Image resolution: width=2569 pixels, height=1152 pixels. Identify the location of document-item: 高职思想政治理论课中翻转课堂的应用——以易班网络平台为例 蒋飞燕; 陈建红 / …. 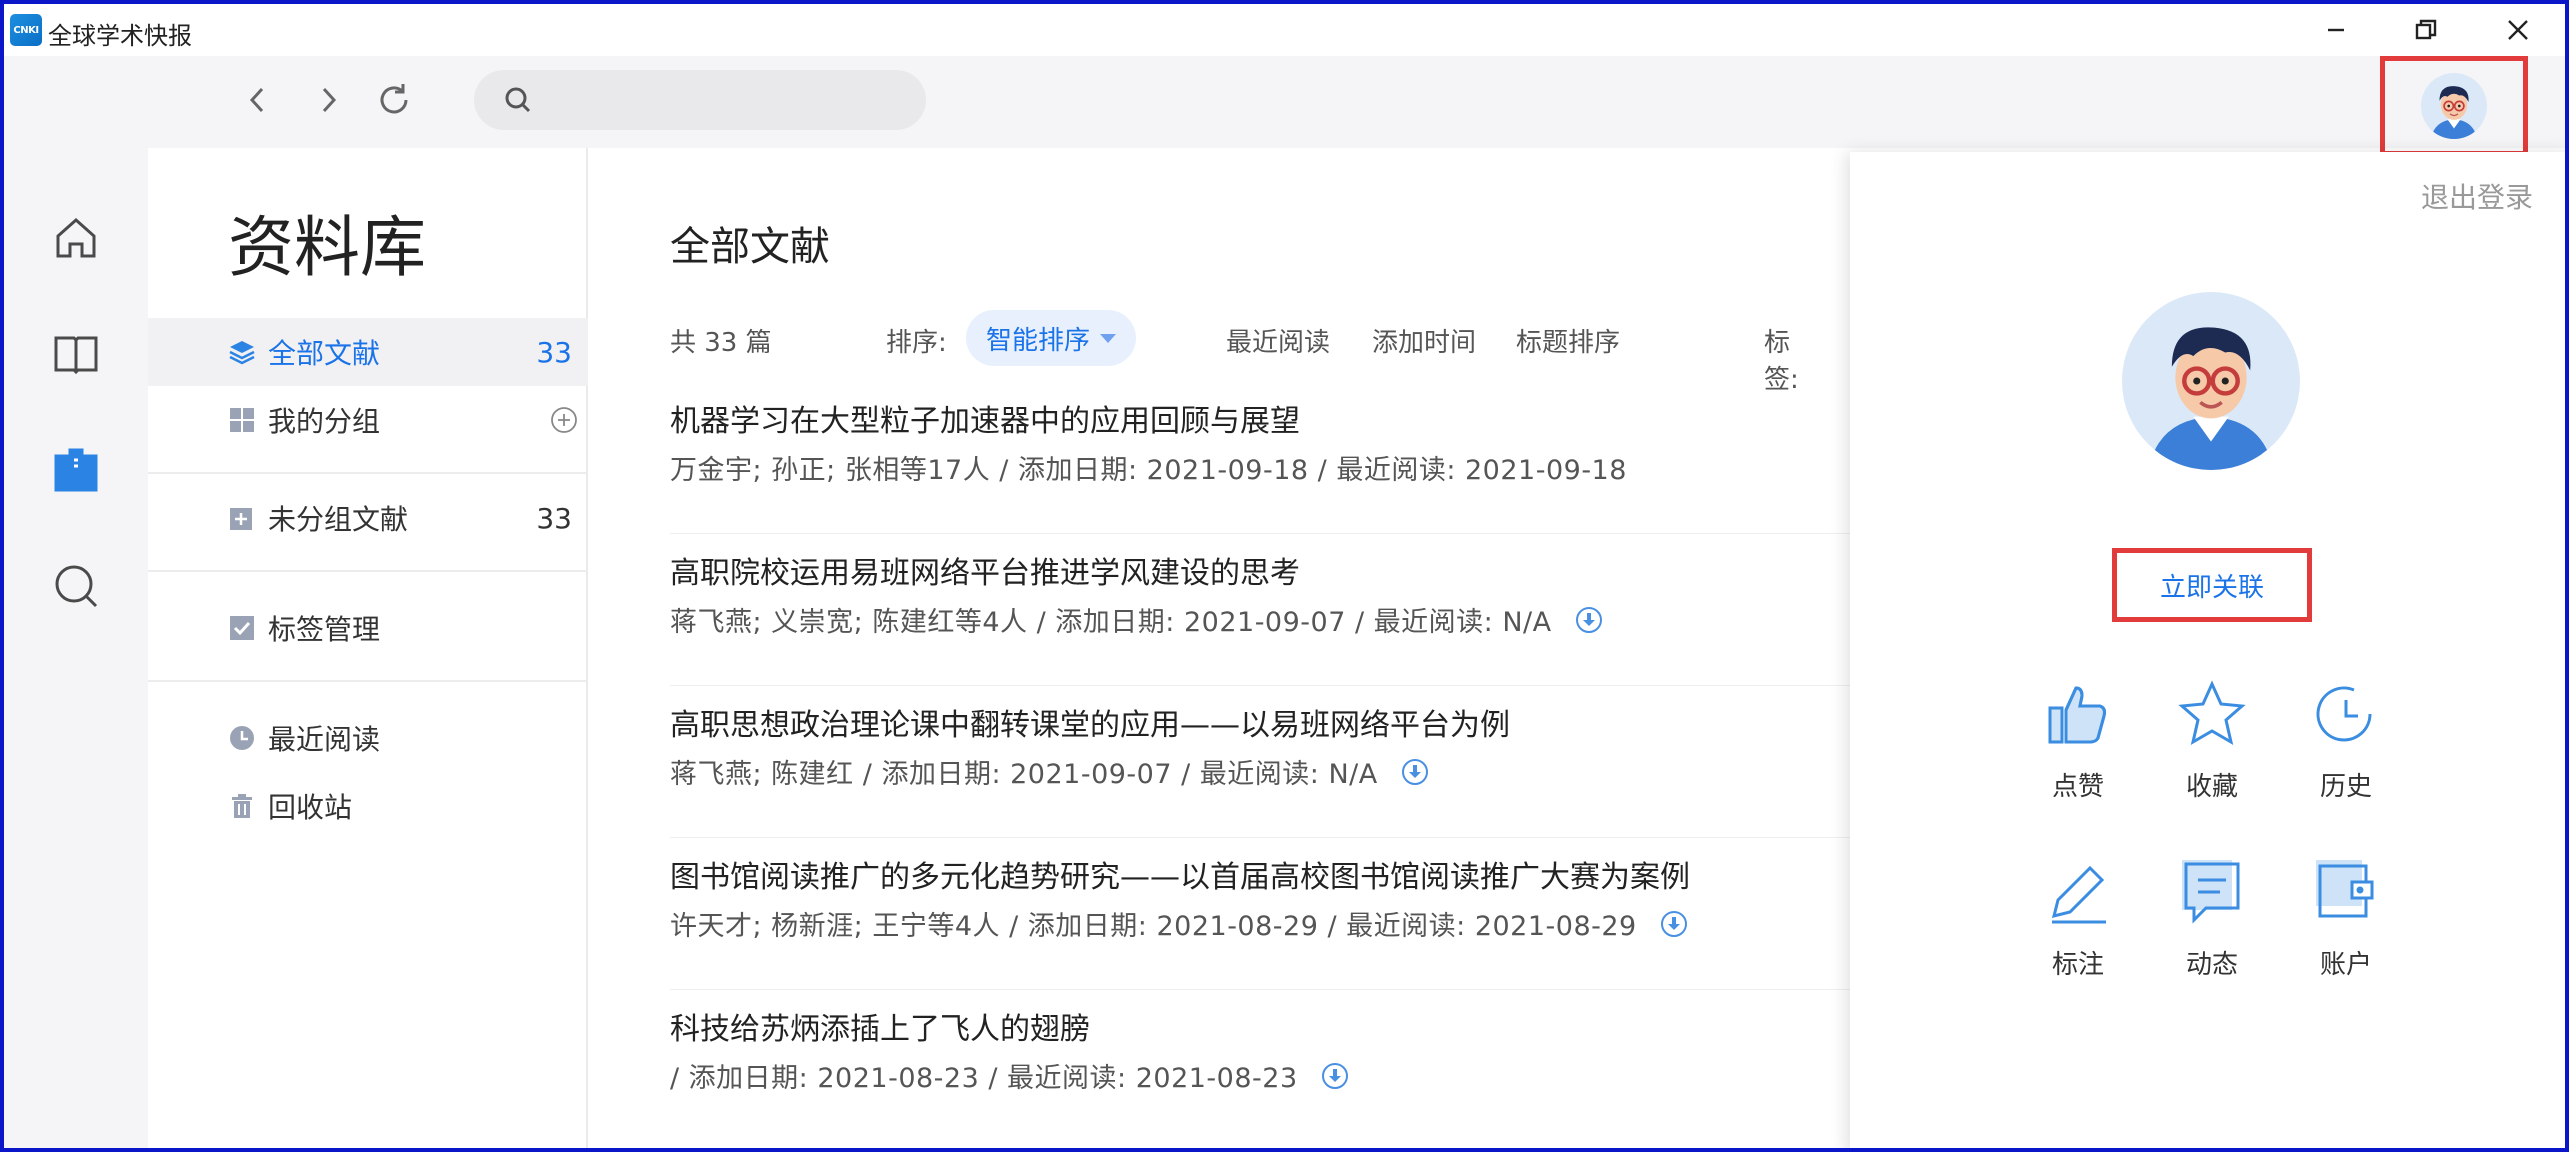
(1260, 762).